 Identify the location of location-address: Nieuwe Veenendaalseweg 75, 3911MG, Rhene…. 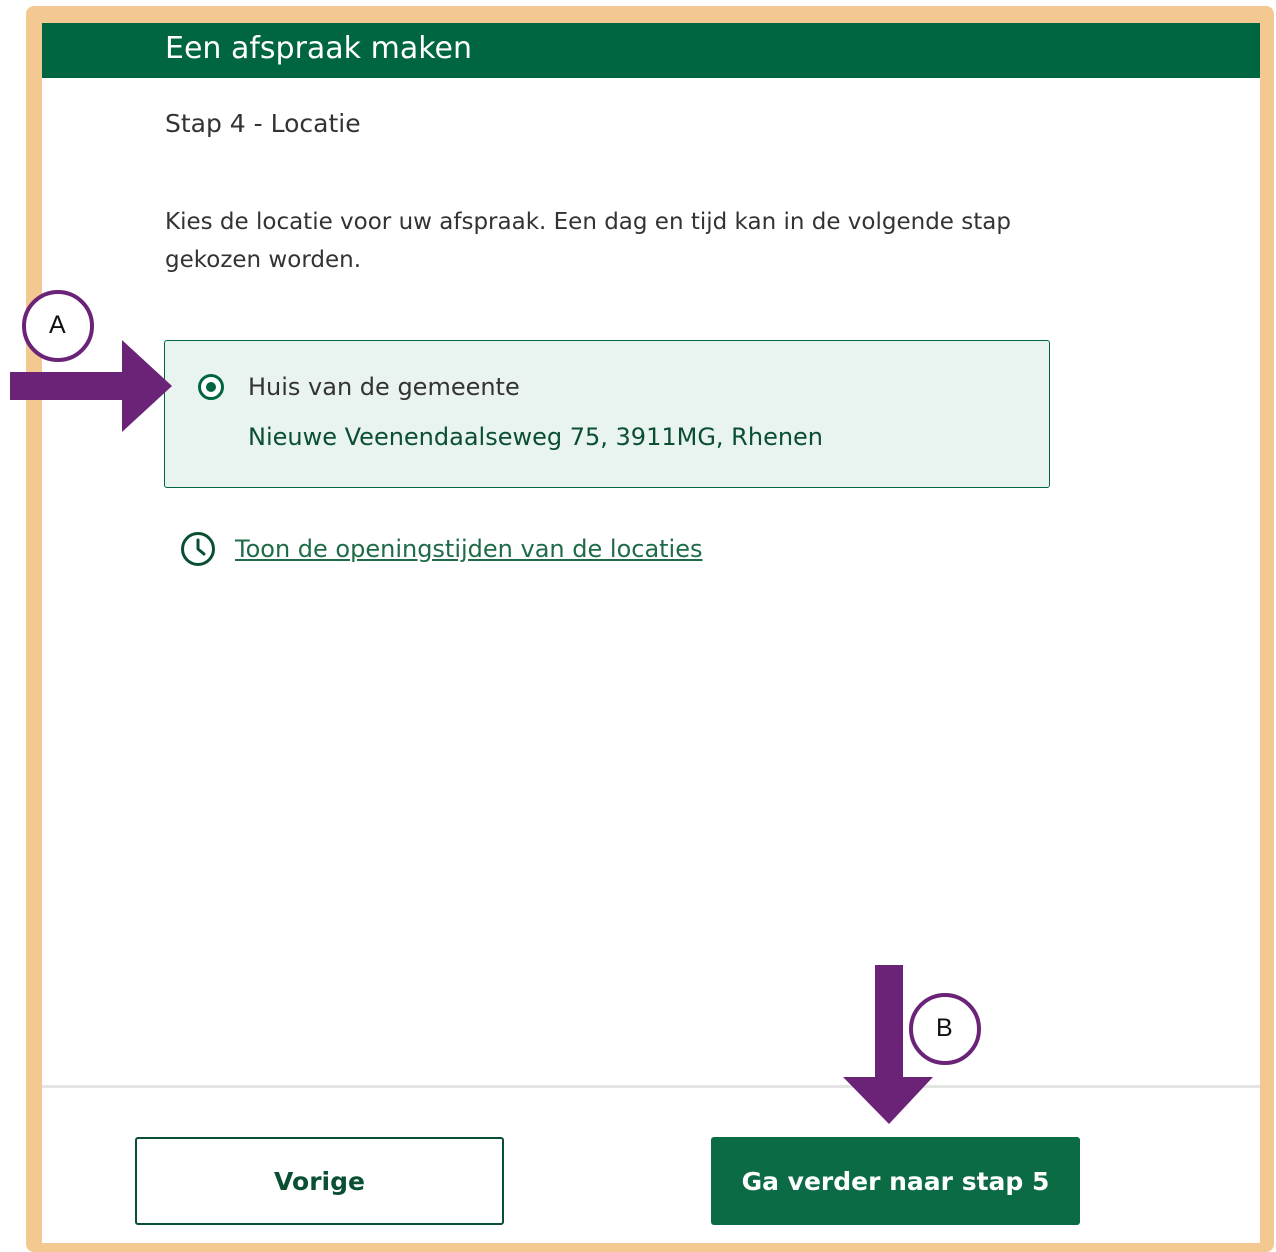
(536, 437).